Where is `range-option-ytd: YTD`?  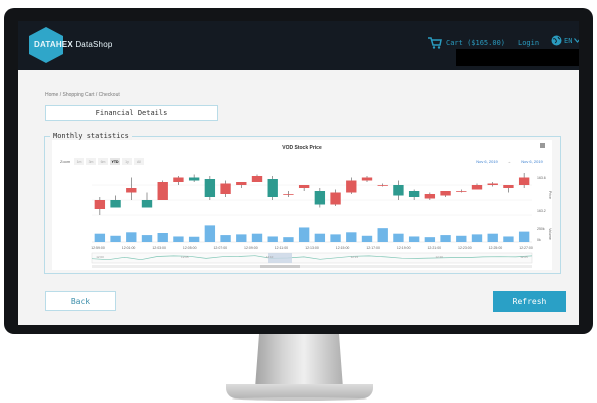 range-option-ytd: YTD is located at coordinates (115, 162).